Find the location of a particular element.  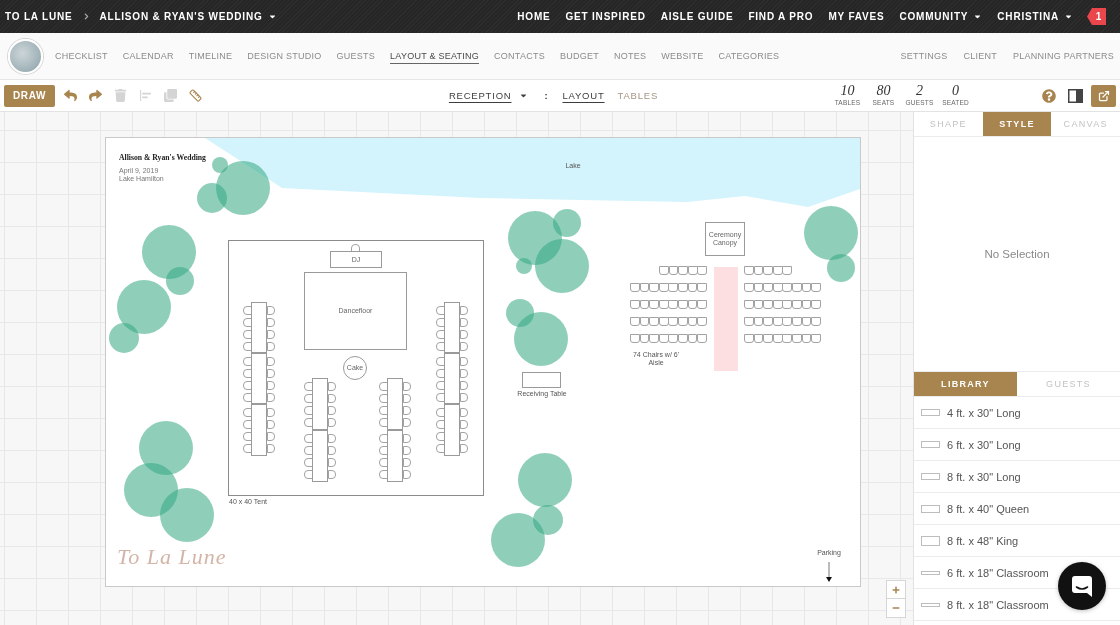

view-tab: TABLES is located at coordinates (638, 95).